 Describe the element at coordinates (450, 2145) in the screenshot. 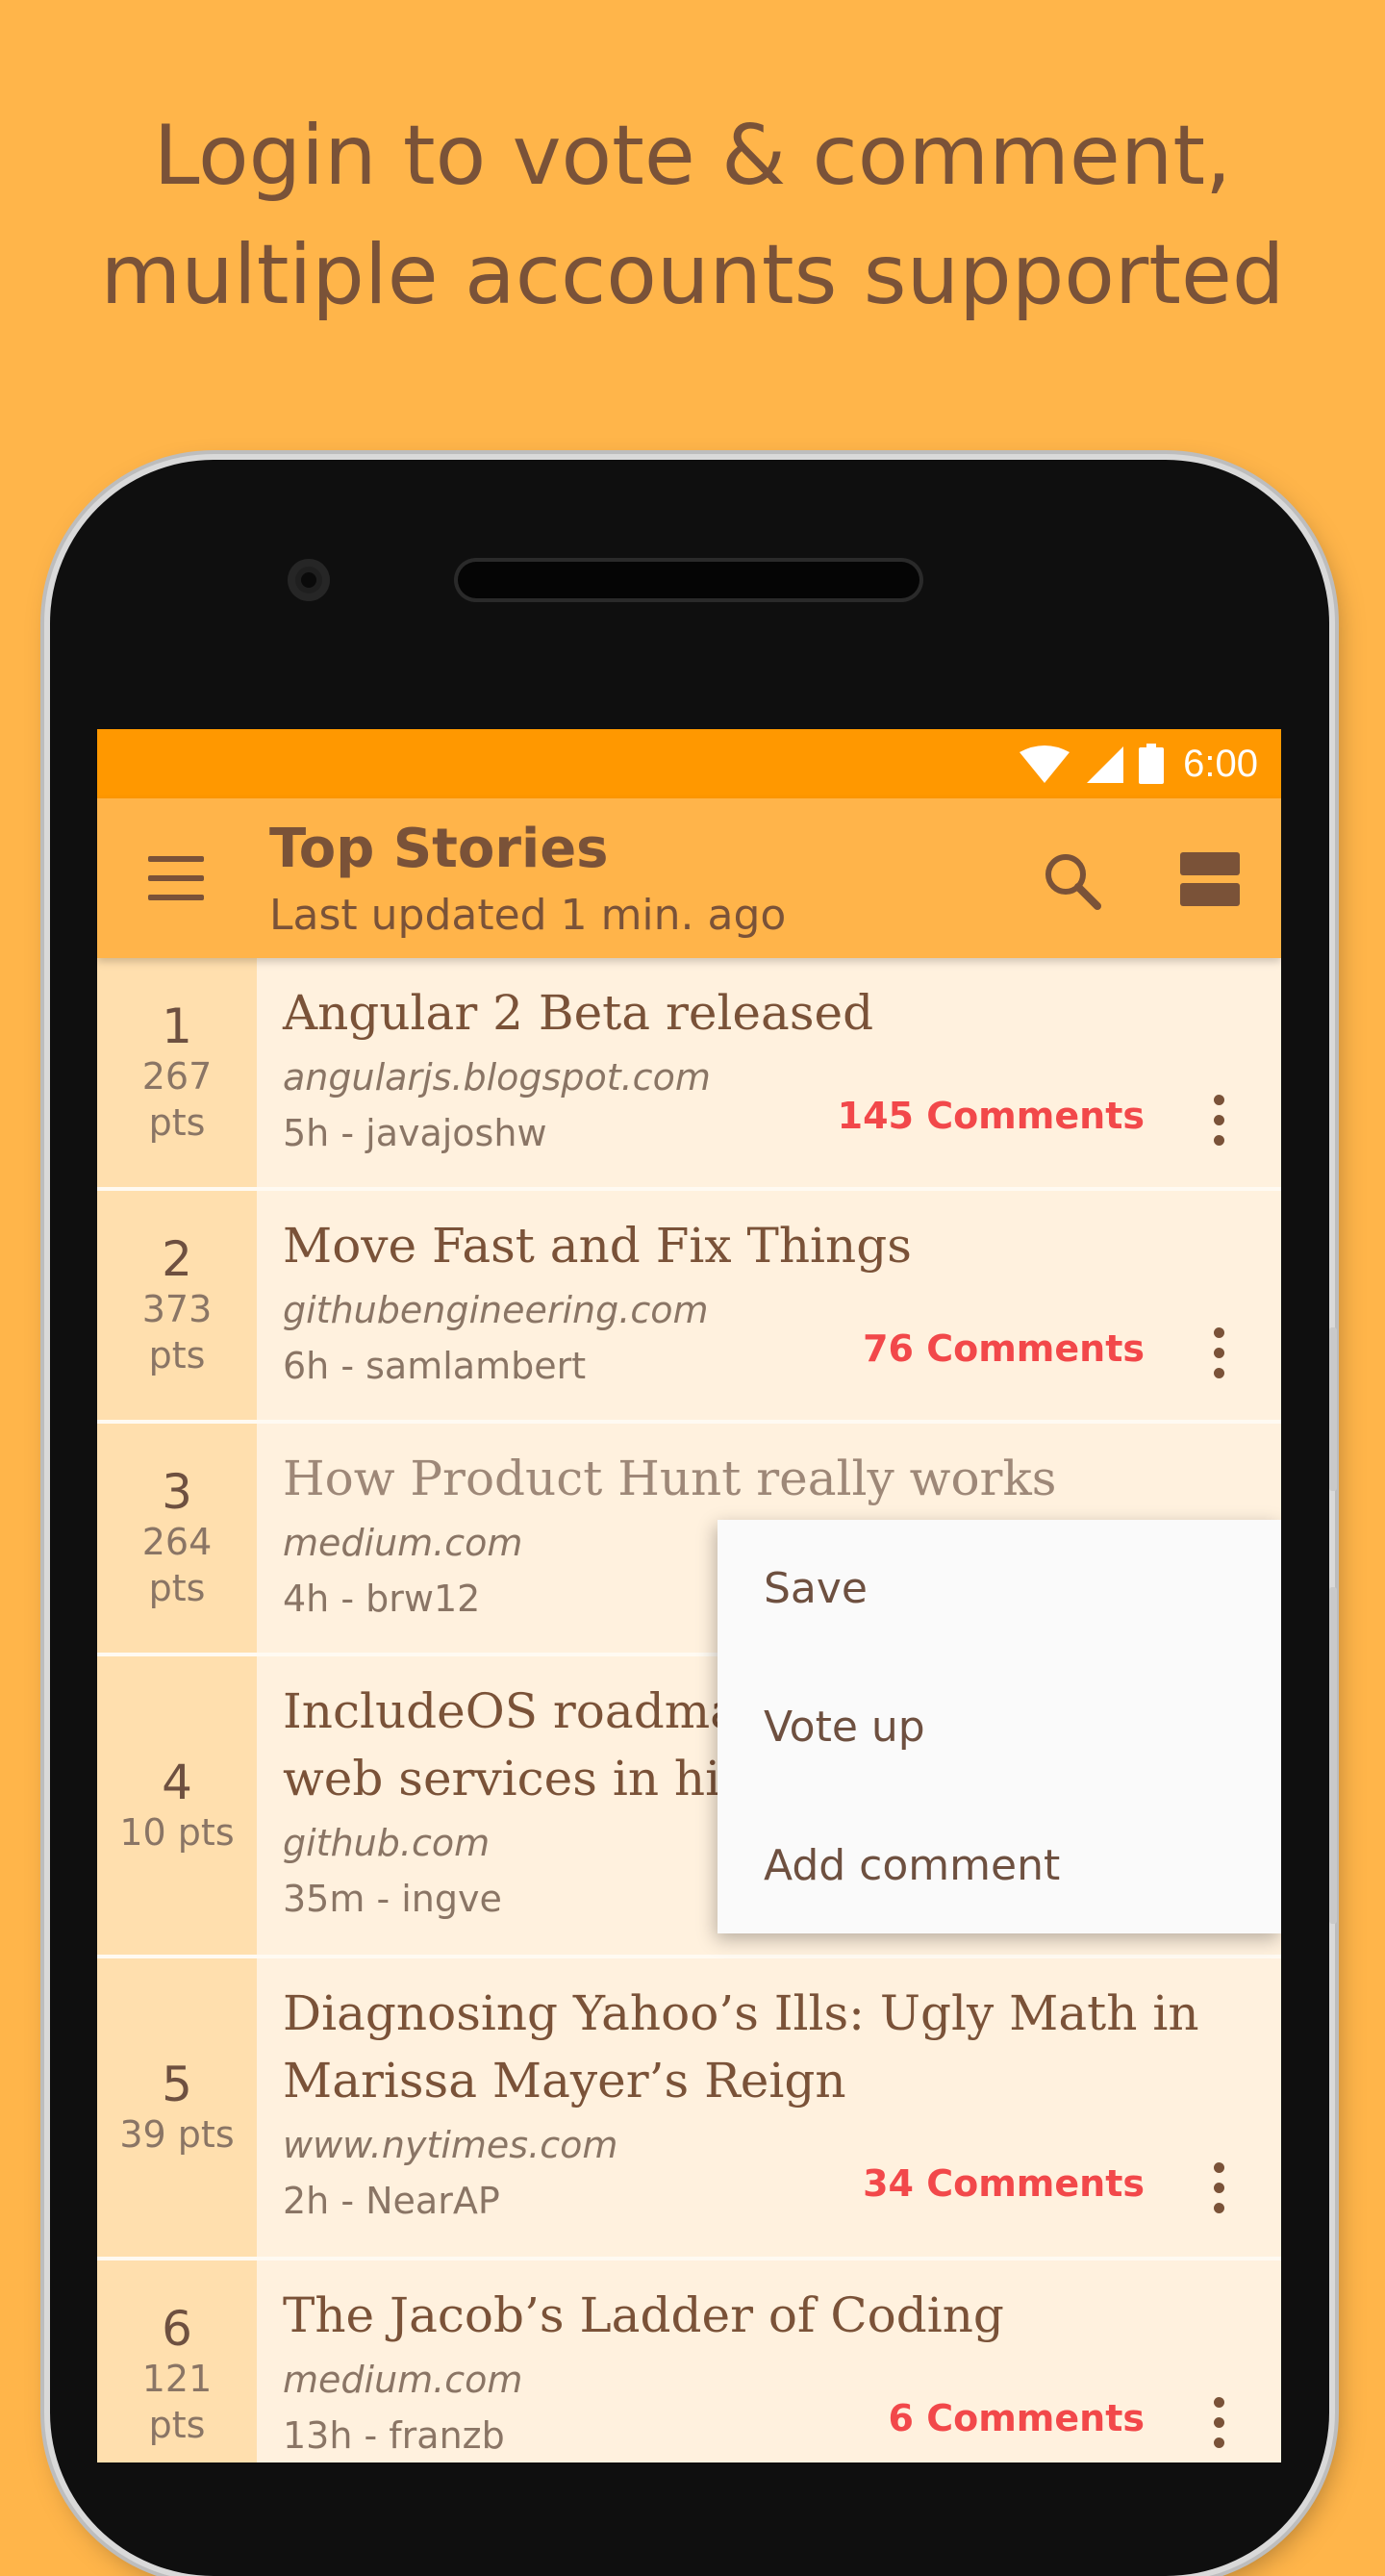

I see `story-domain: www.nytimes.com` at that location.